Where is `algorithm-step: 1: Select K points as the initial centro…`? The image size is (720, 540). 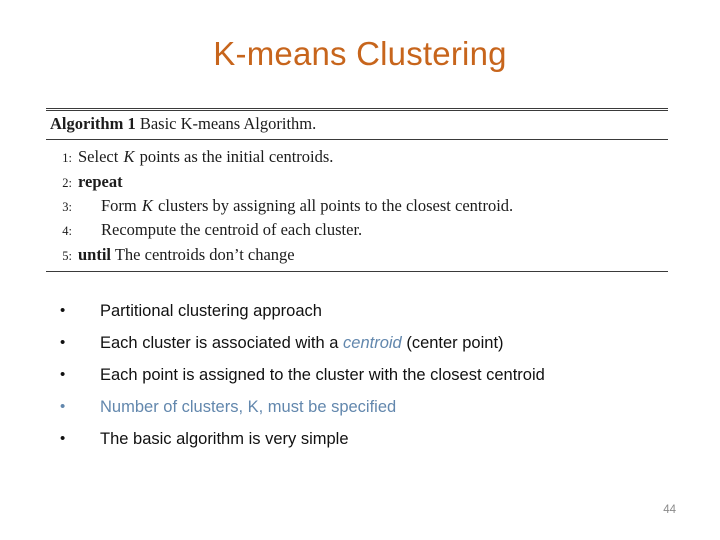 algorithm-step: 1: Select K points as the initial centro… is located at coordinates (357, 157).